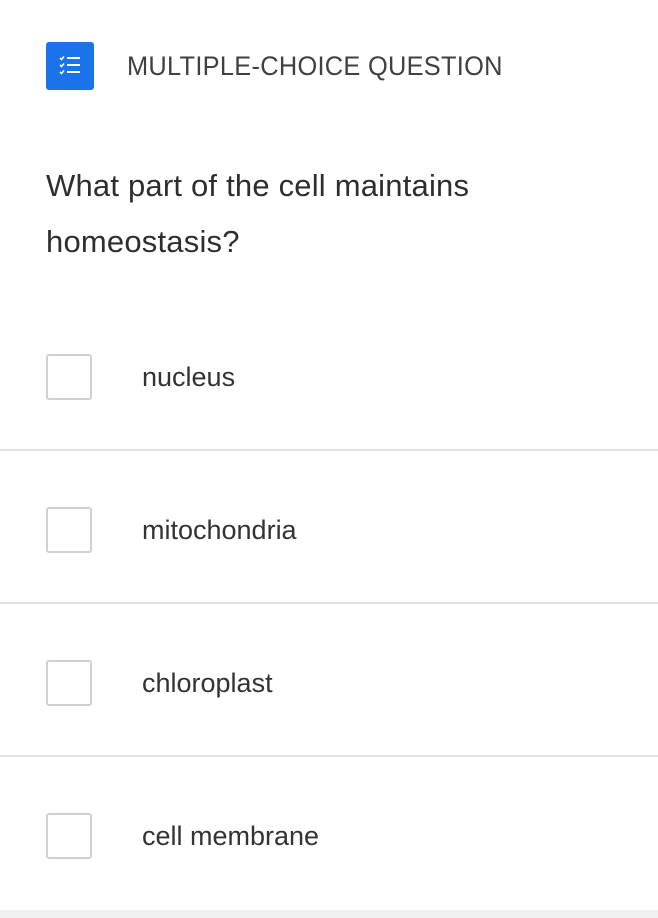 This screenshot has height=918, width=658. What do you see at coordinates (207, 683) in the screenshot?
I see `option-label: chloroplast` at bounding box center [207, 683].